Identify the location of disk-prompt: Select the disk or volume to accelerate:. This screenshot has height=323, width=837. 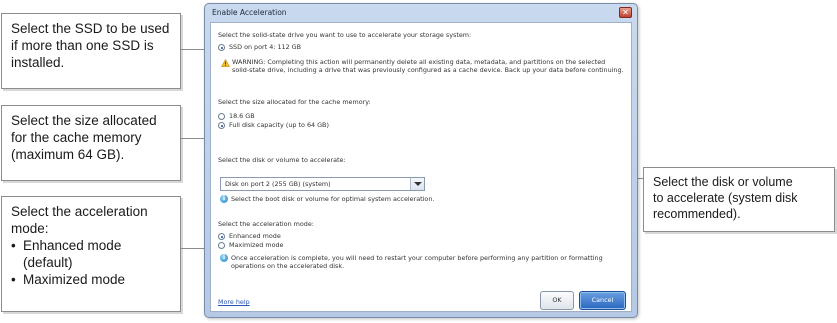
(282, 160).